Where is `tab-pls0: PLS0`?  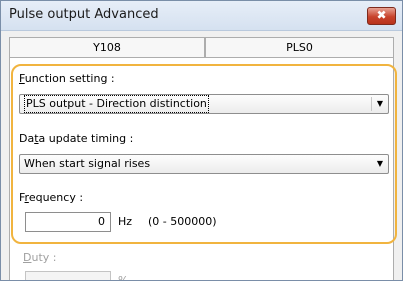
tab-pls0: PLS0 is located at coordinates (299, 47).